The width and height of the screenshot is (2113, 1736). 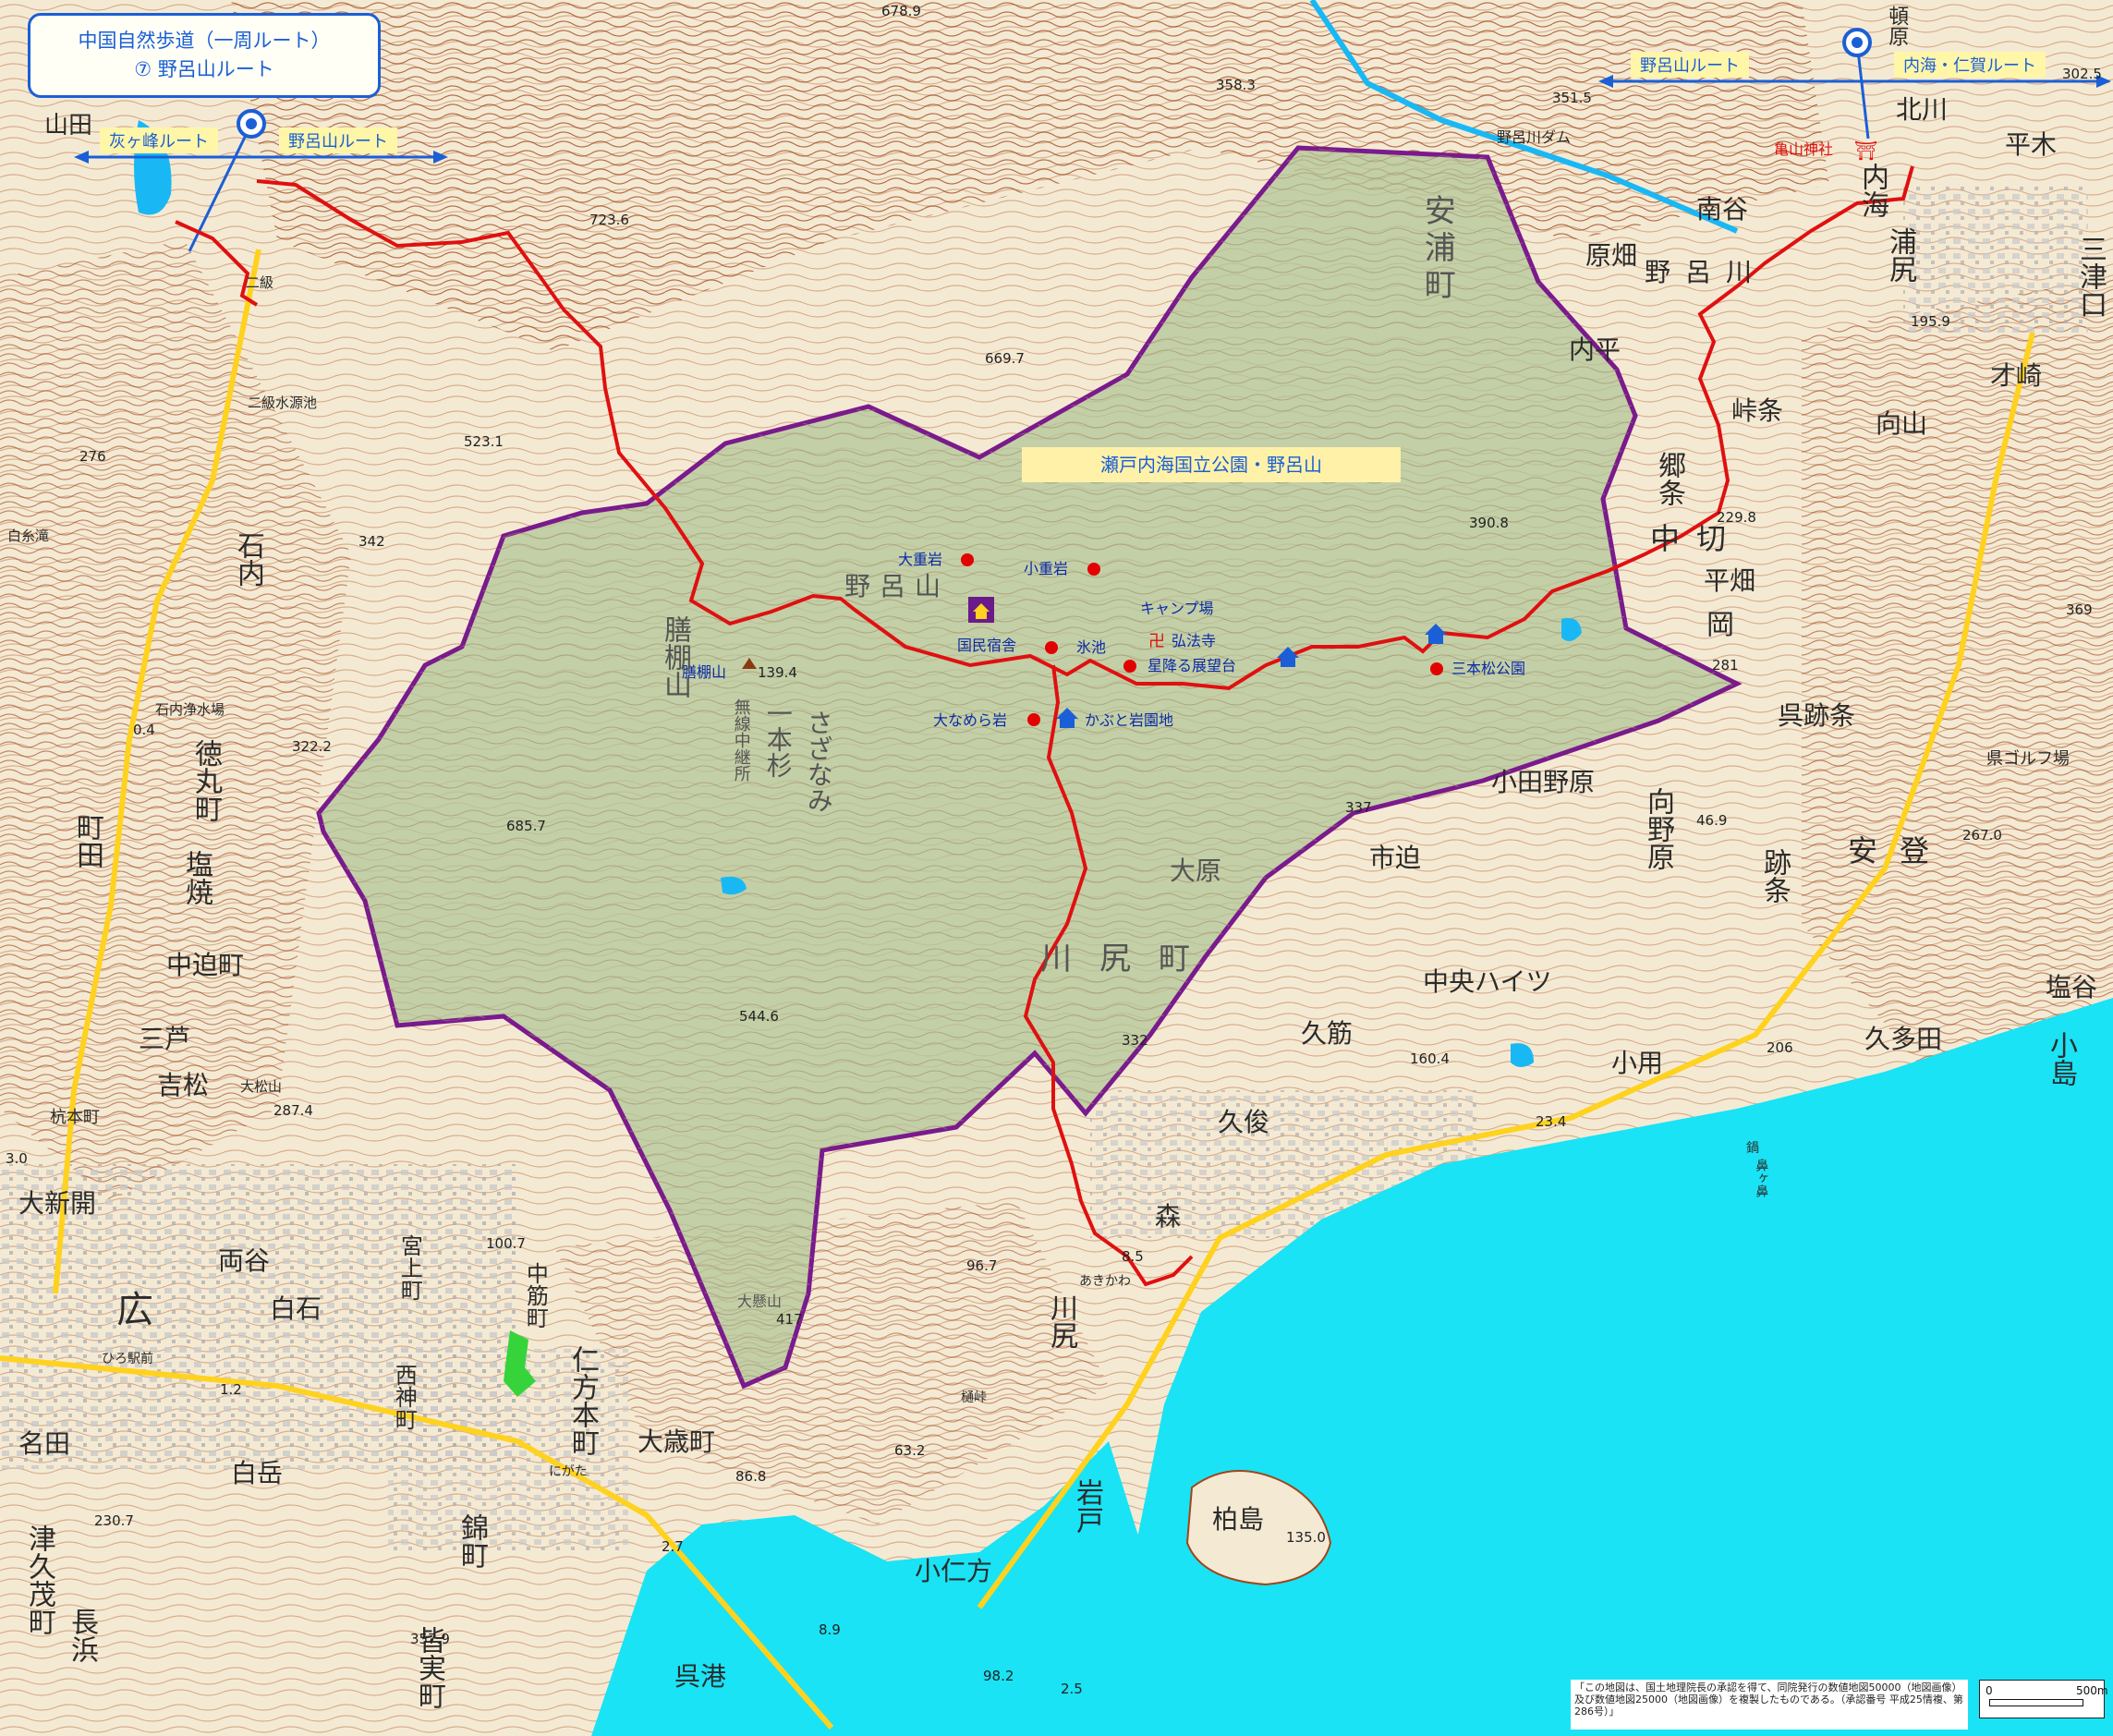 What do you see at coordinates (968, 560) in the screenshot?
I see `oshigeiwa-marker` at bounding box center [968, 560].